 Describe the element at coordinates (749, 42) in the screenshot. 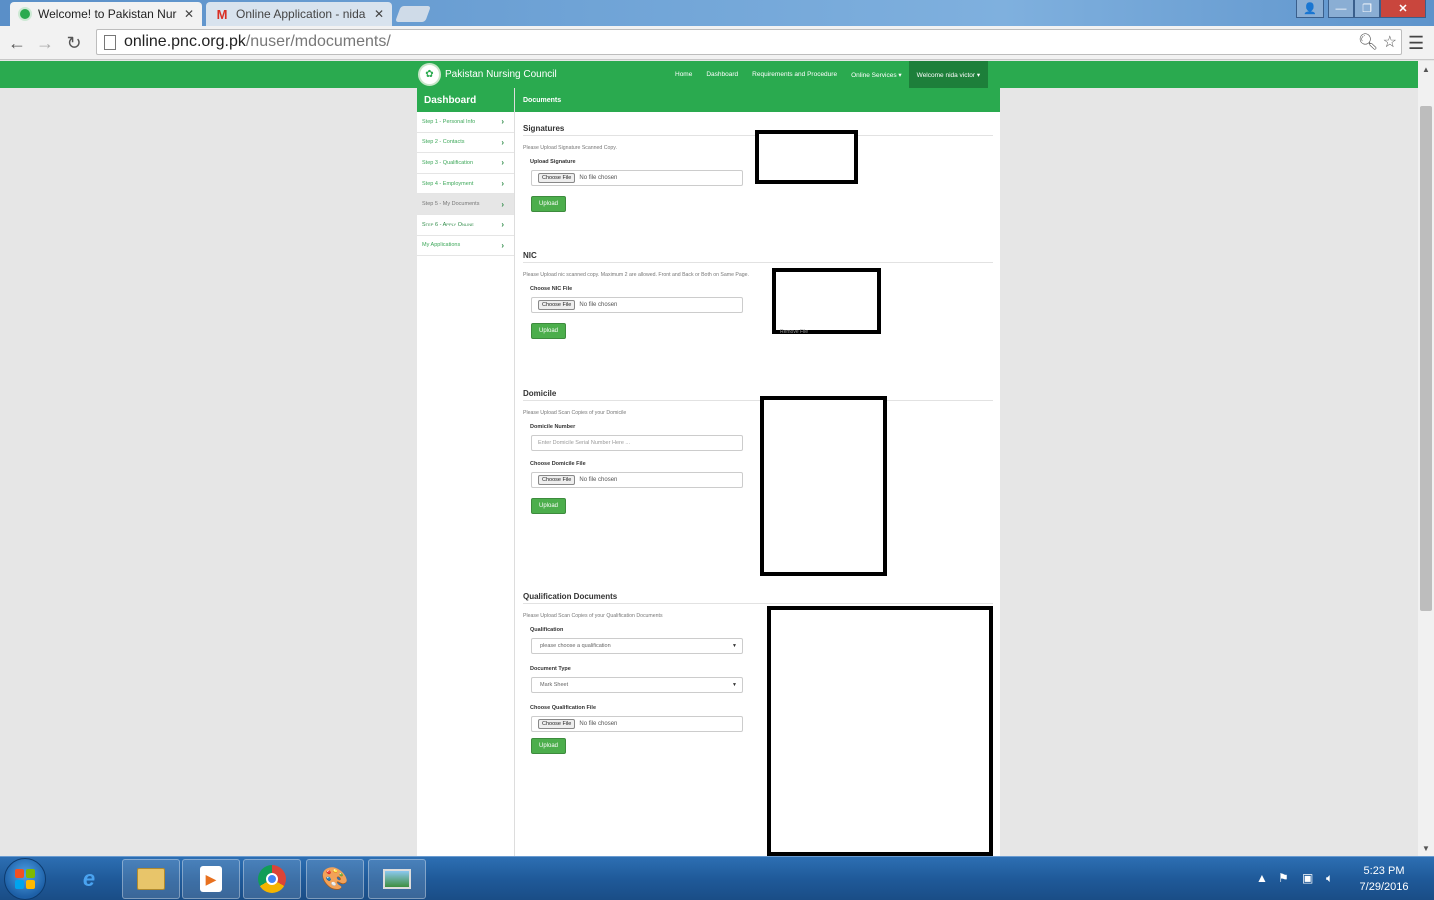

I see `address-bar: online.pnc.org.pk/nuser/mdocuments/ 🔍︎ ☆` at that location.